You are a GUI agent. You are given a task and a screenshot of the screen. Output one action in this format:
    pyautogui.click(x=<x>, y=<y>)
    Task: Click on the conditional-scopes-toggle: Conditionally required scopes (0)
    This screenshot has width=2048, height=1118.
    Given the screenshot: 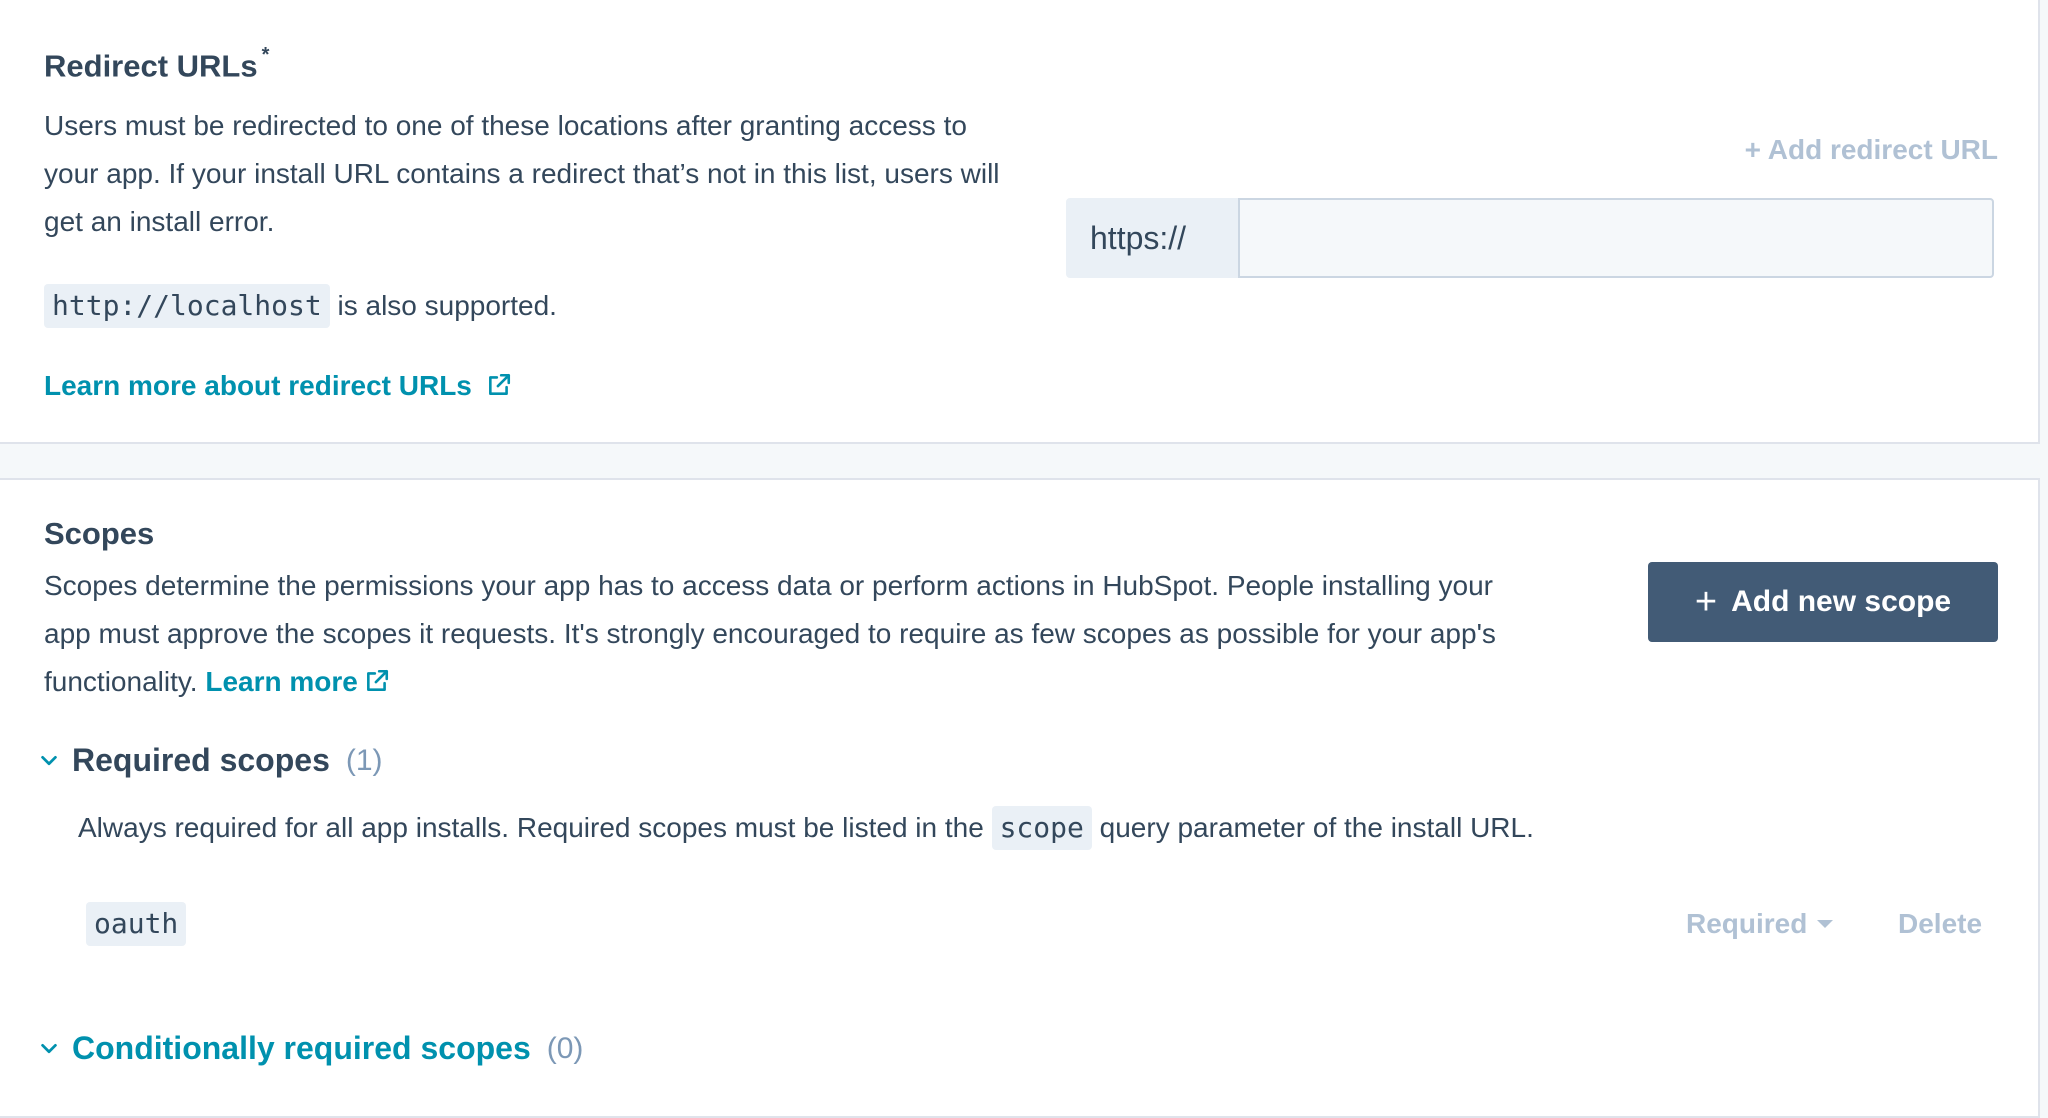 What is the action you would take?
    pyautogui.click(x=310, y=1048)
    